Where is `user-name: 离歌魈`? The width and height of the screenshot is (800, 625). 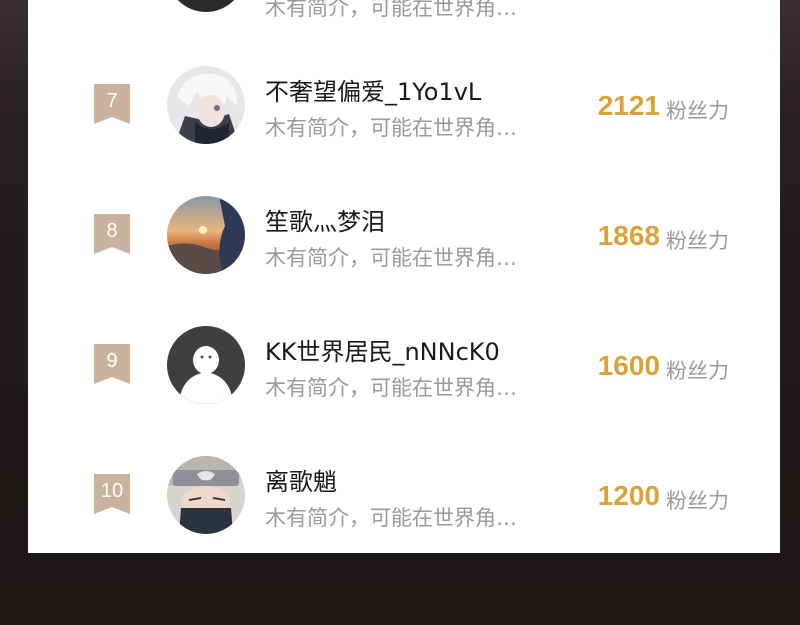
user-name: 离歌魈 is located at coordinates (301, 479).